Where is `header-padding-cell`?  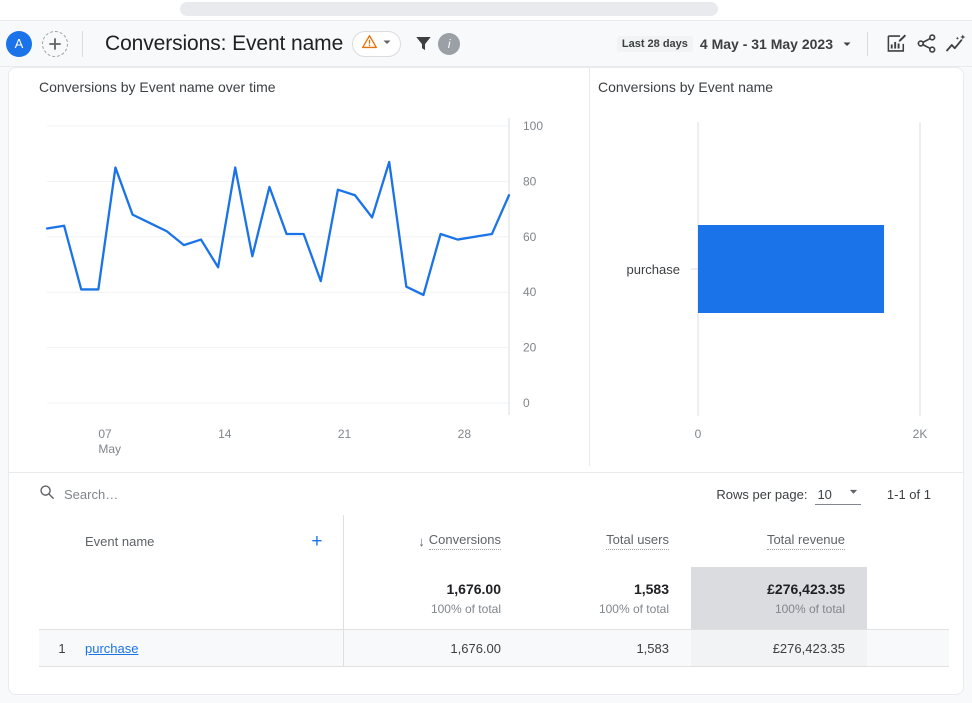
header-padding-cell is located at coordinates (908, 541).